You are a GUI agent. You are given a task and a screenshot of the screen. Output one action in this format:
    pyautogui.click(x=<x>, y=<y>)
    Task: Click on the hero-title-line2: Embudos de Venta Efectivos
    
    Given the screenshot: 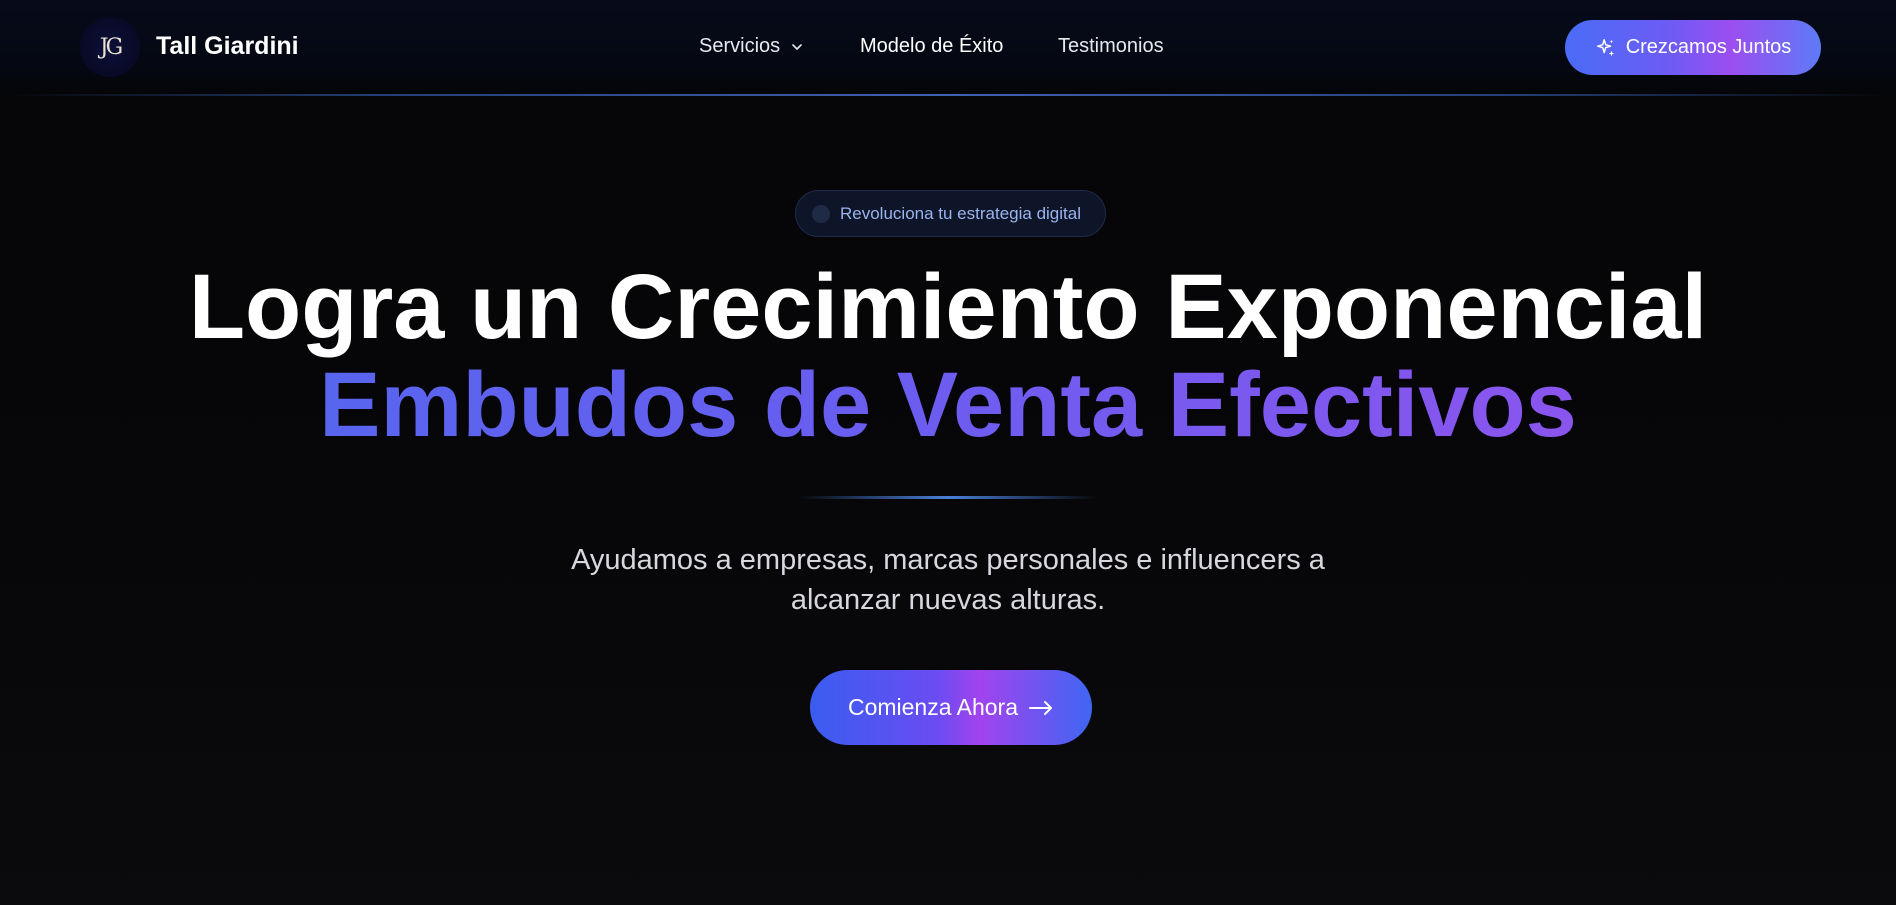 What is the action you would take?
    pyautogui.click(x=948, y=405)
    